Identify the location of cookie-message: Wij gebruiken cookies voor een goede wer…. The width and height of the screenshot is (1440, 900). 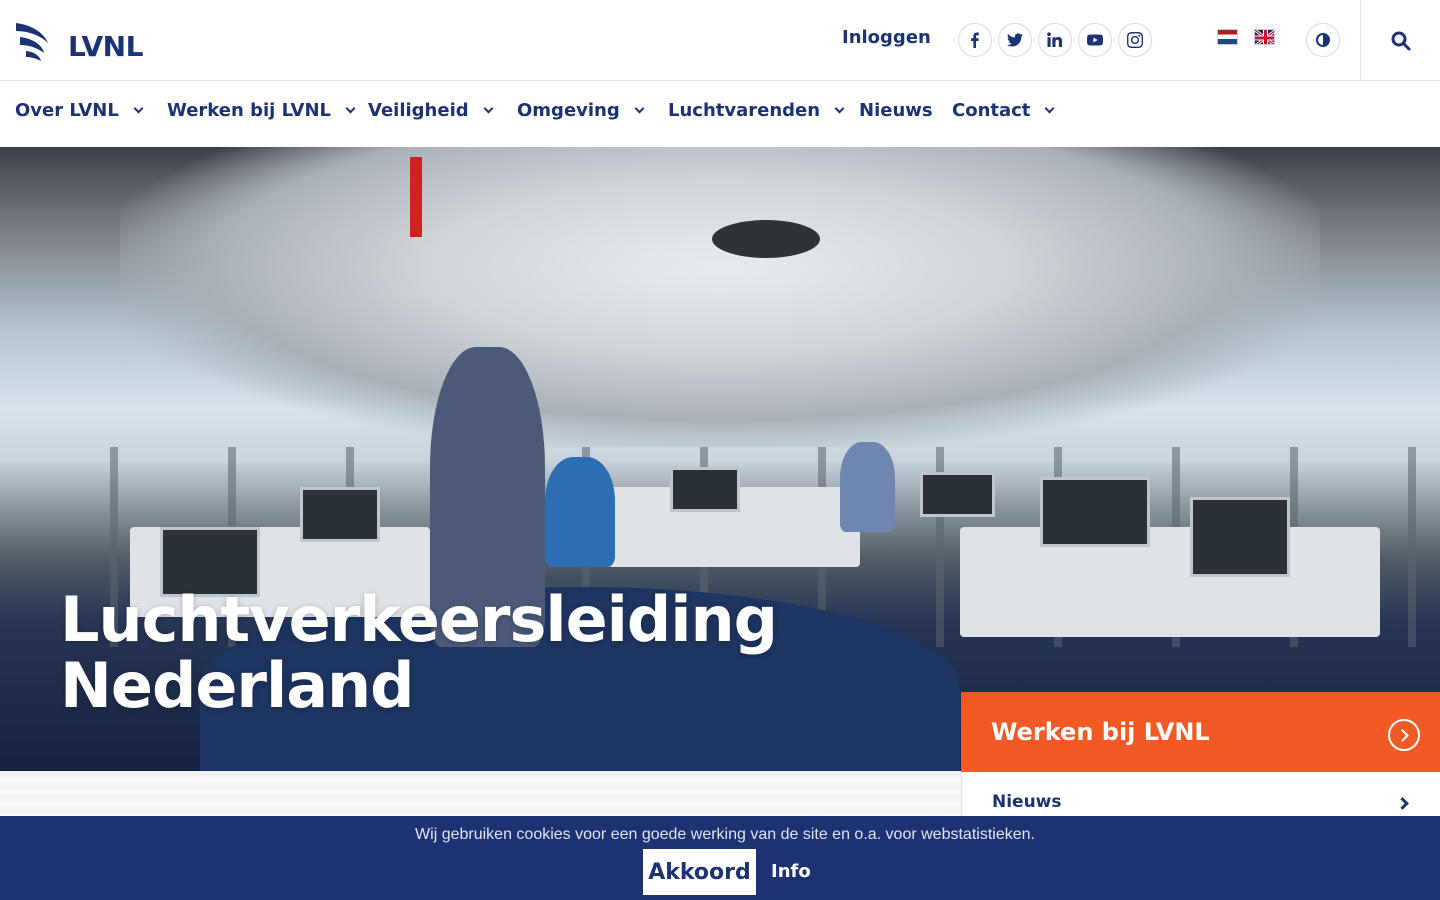
(725, 834).